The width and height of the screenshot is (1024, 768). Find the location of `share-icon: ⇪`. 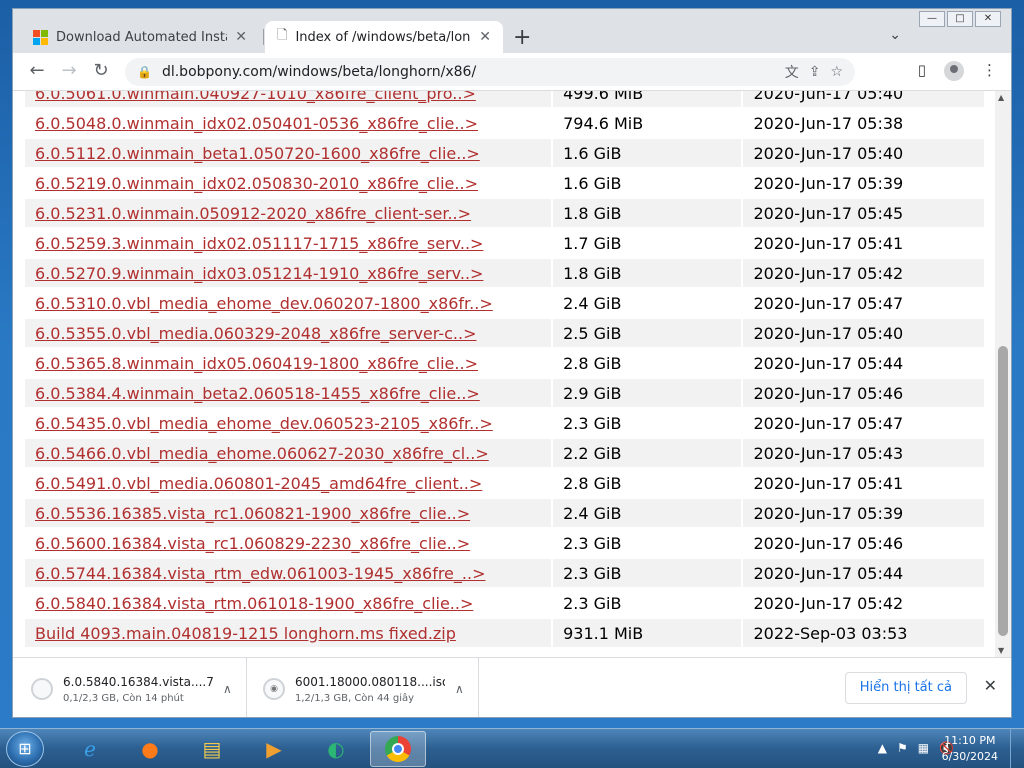

share-icon: ⇪ is located at coordinates (815, 72).